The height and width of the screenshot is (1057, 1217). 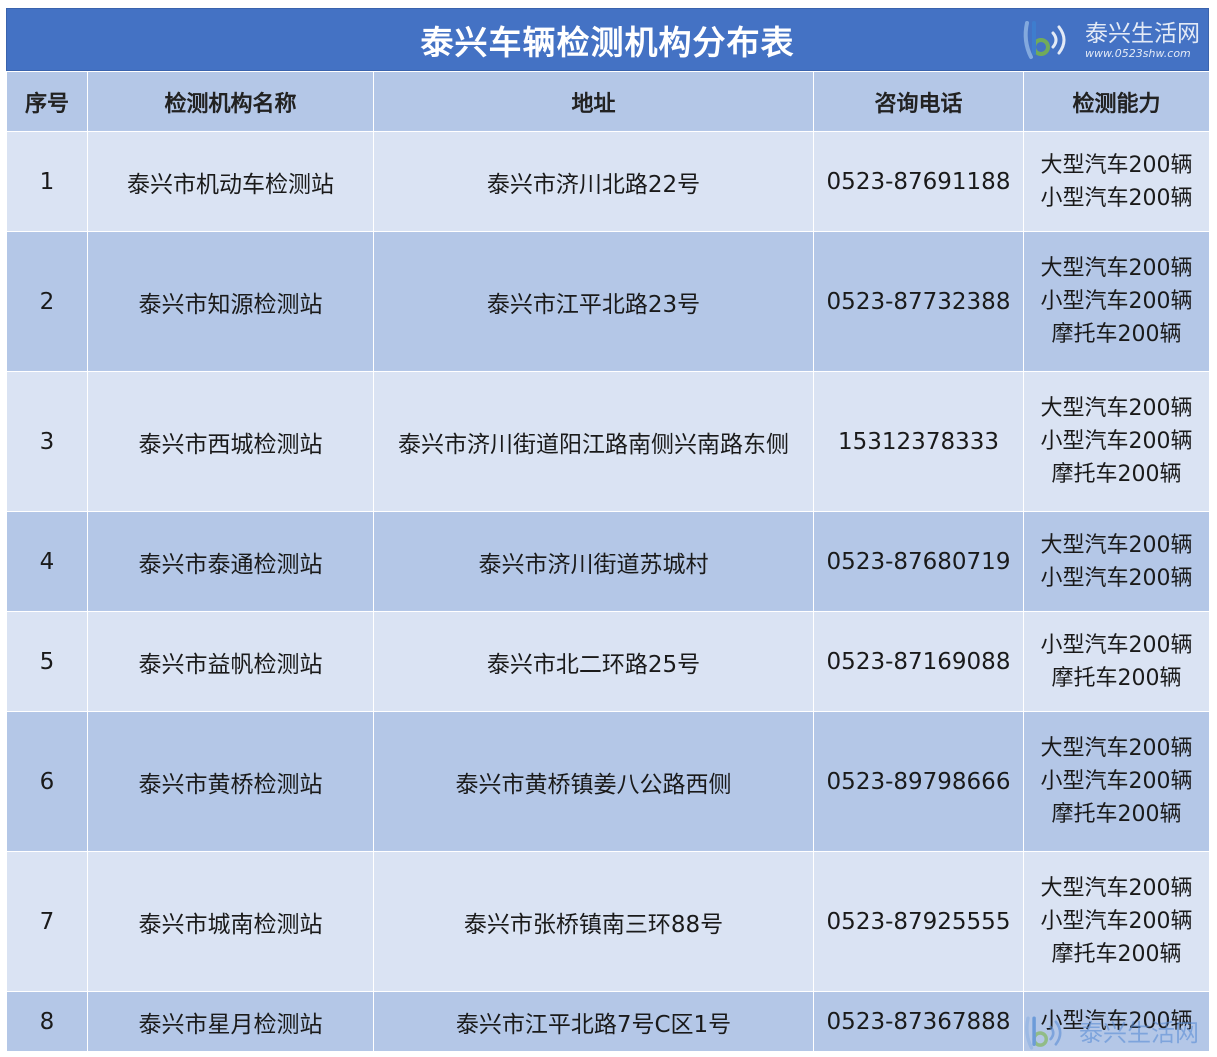 What do you see at coordinates (918, 661) in the screenshot?
I see `cell-phone: 0523-87169088` at bounding box center [918, 661].